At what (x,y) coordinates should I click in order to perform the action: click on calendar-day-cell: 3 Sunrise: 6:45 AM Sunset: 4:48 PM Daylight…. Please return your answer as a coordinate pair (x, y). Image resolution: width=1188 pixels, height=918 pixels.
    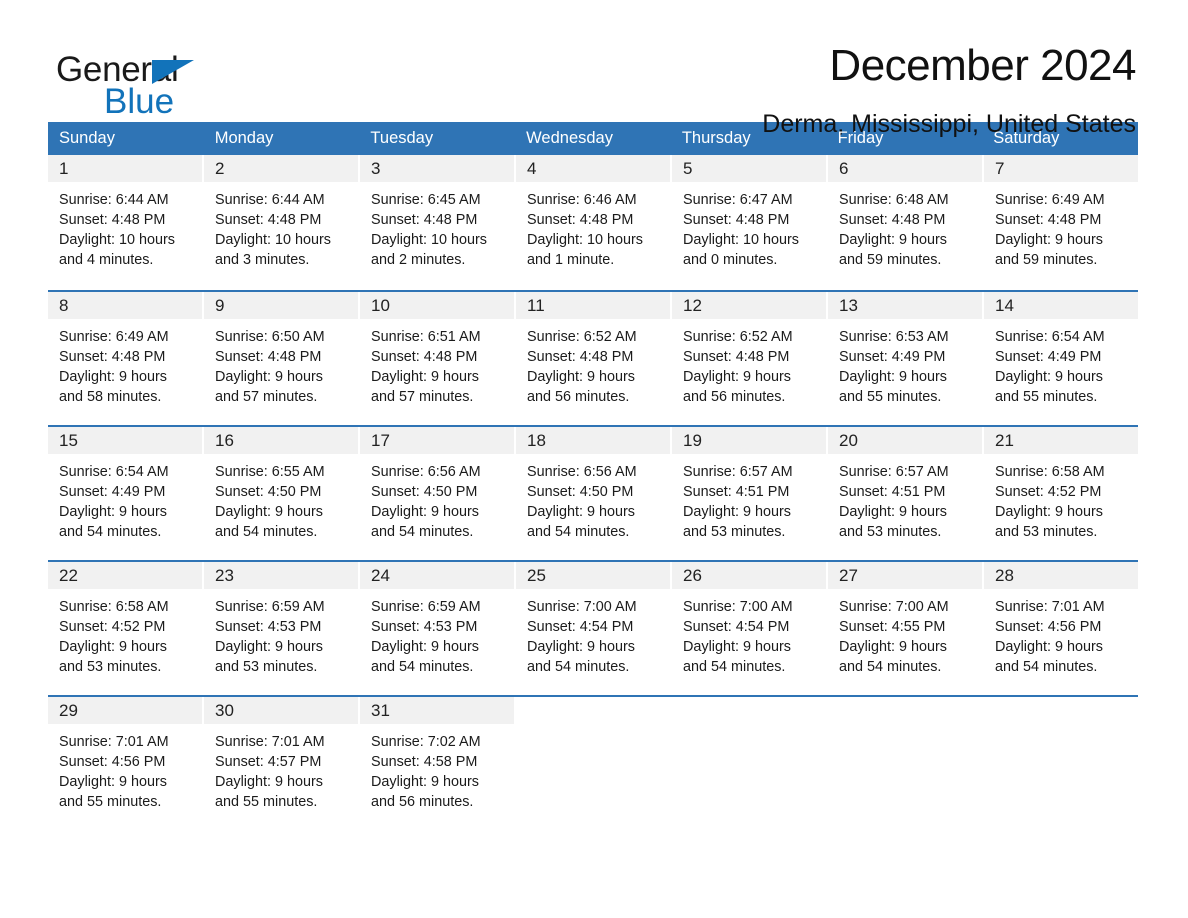
    Looking at the image, I should click on (437, 216).